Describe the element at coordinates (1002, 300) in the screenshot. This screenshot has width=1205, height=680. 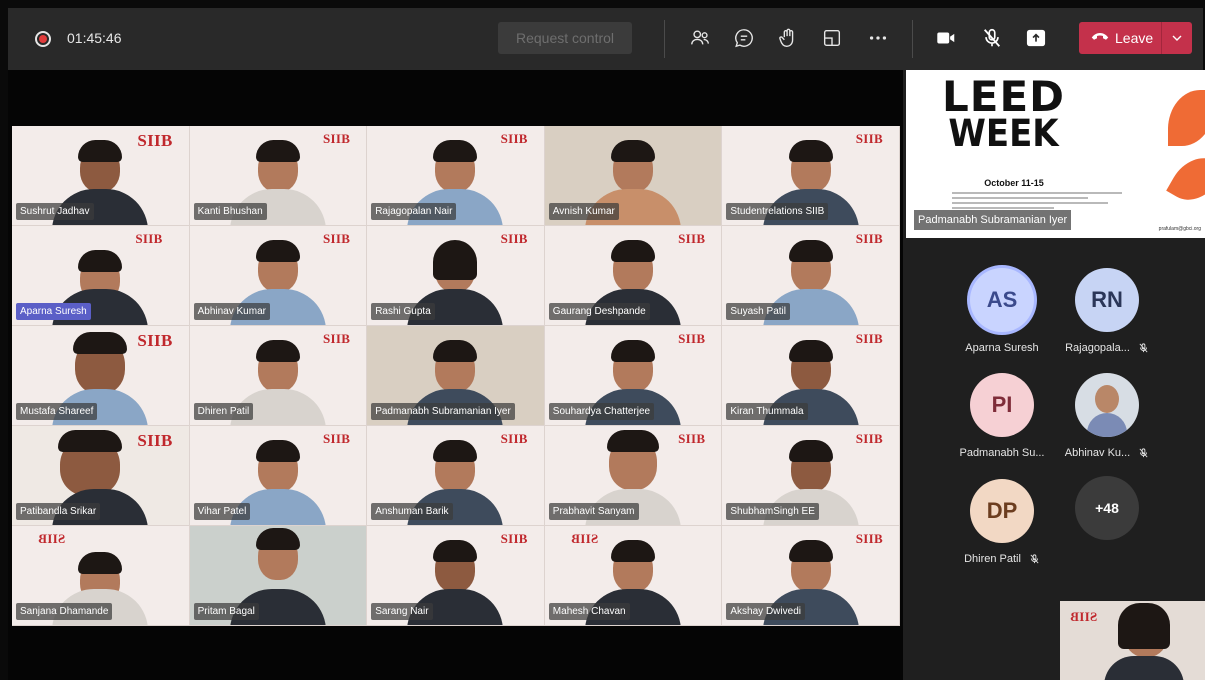
I see `avatar: AS` at that location.